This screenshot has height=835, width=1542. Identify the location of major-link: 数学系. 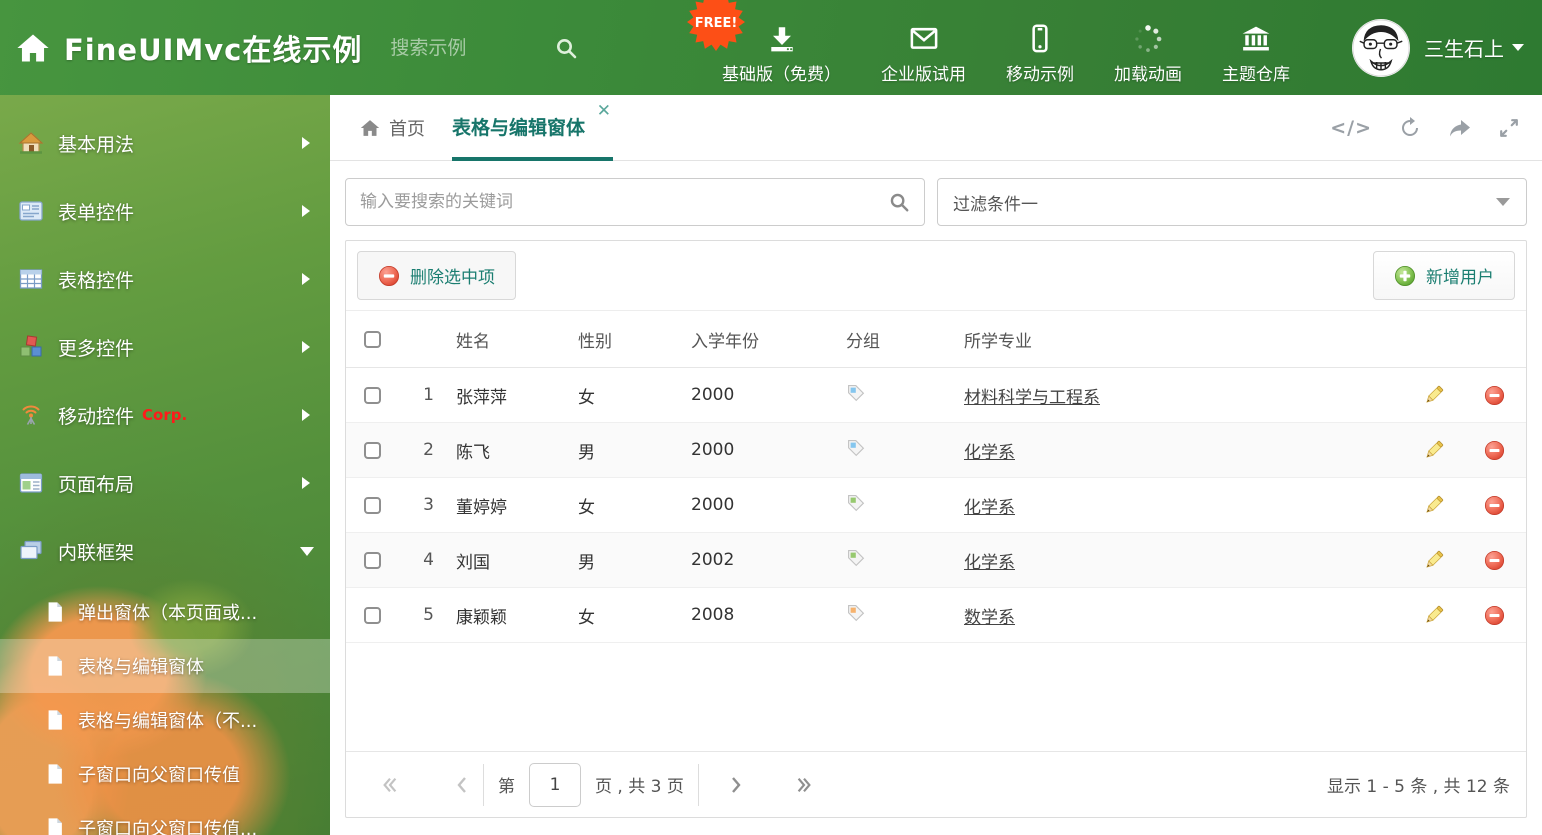
(989, 618).